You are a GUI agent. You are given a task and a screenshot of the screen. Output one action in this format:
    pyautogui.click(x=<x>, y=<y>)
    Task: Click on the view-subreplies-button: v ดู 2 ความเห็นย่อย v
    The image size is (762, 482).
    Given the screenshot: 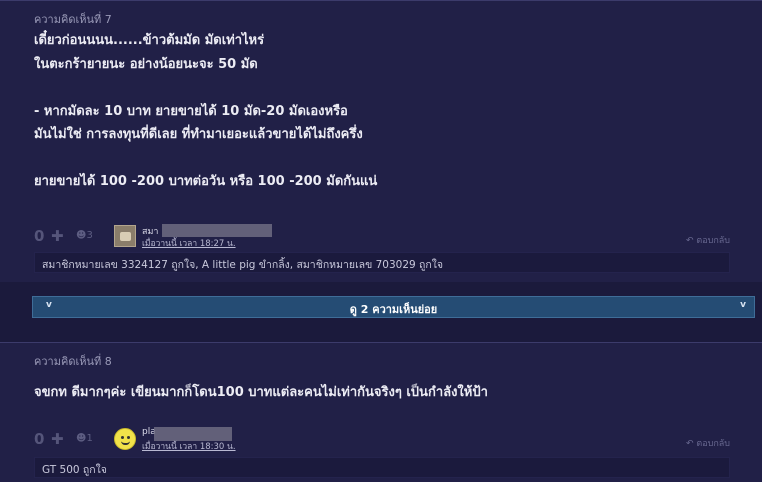 What is the action you would take?
    pyautogui.click(x=393, y=307)
    